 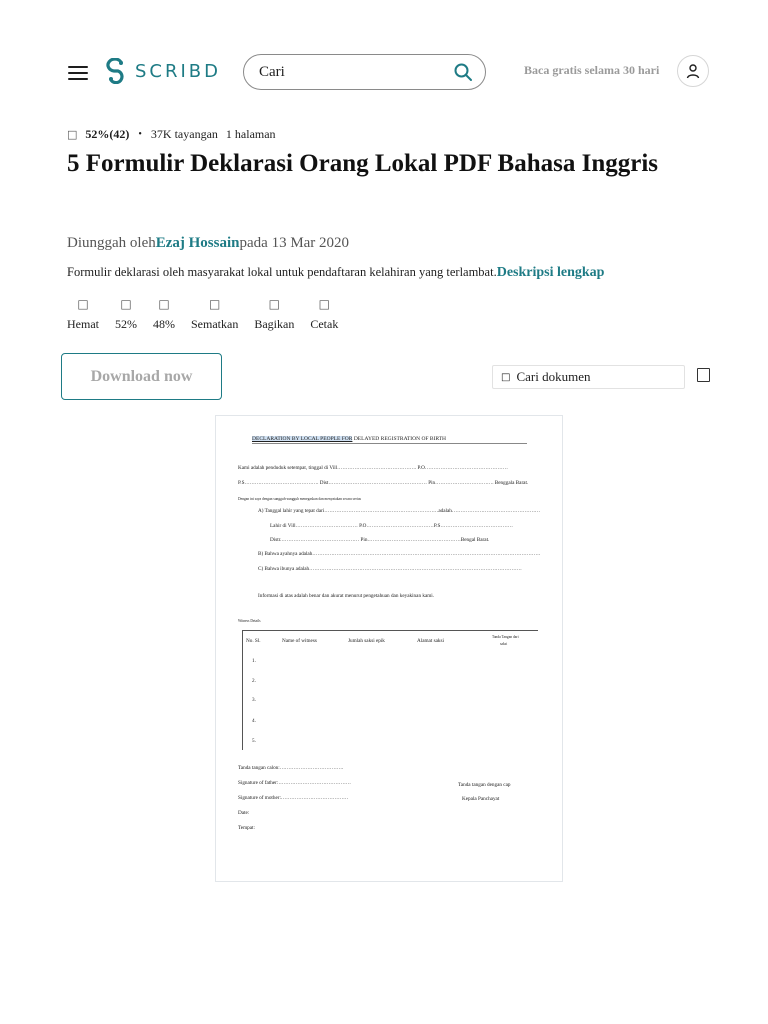 I want to click on embed-button: □ Sematkan, so click(x=214, y=313).